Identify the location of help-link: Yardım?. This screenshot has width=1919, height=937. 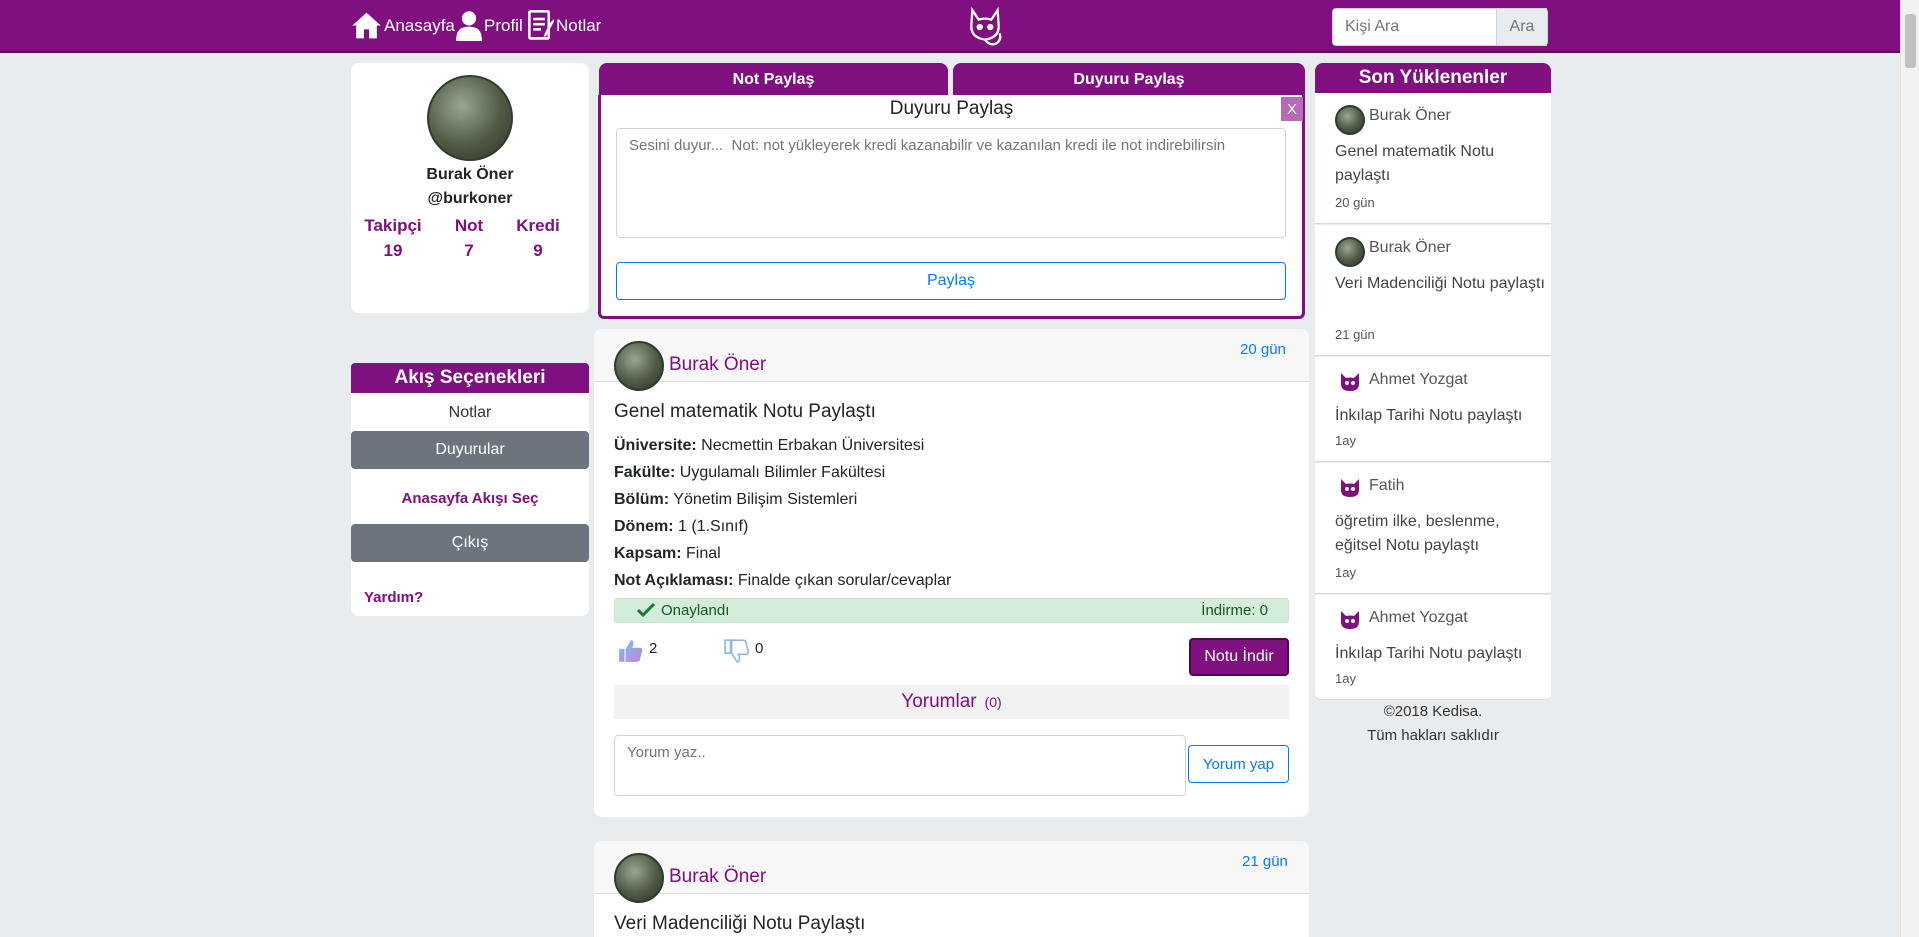
(393, 597).